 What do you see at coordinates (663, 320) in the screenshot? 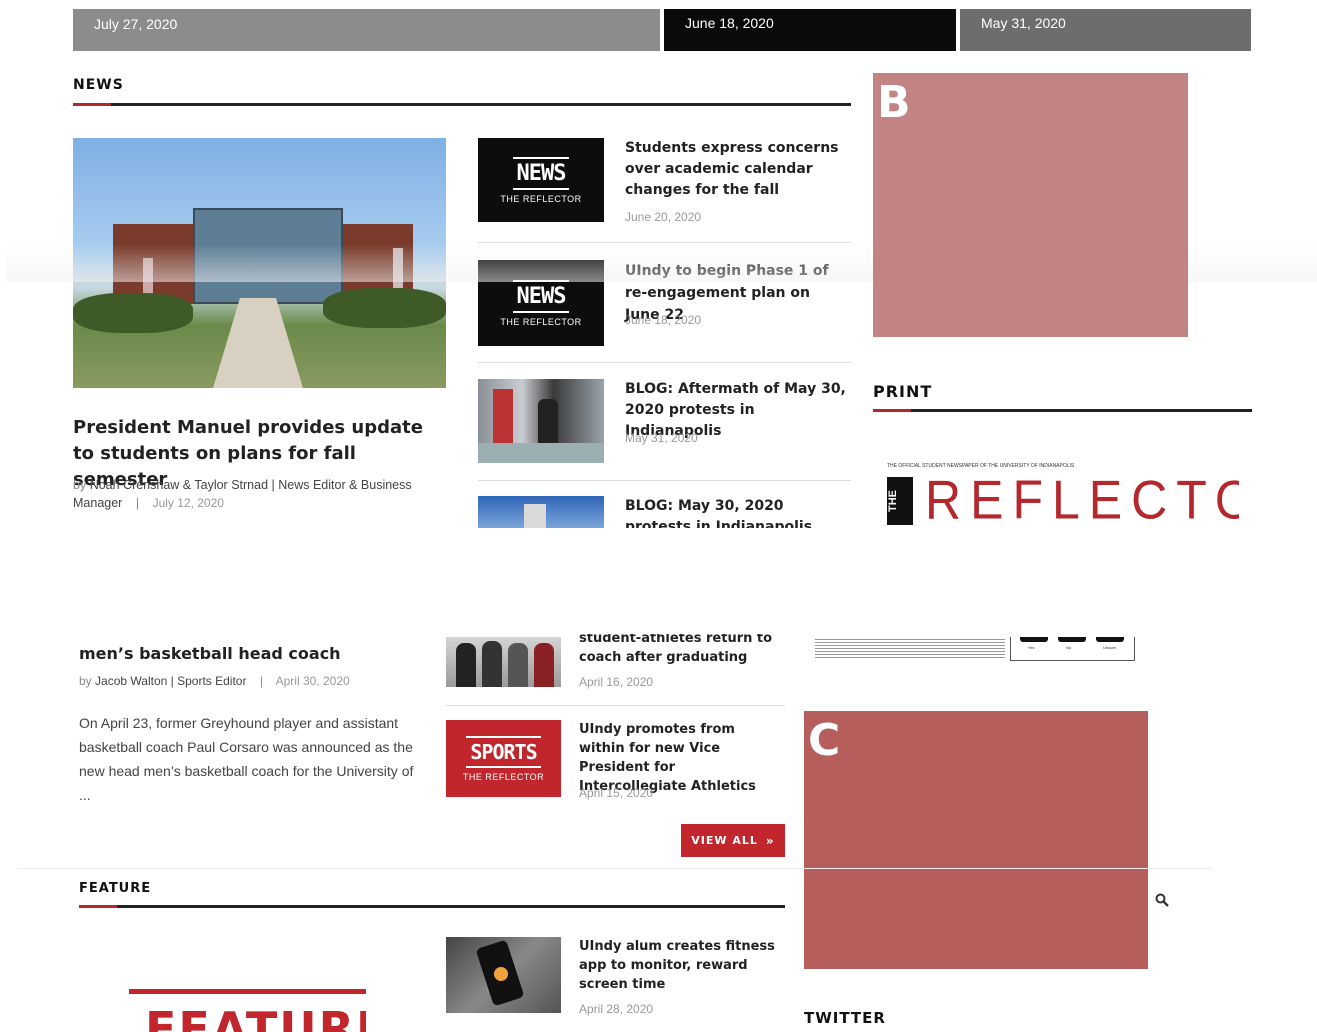
I see `news-item-date: June 18, 2020` at bounding box center [663, 320].